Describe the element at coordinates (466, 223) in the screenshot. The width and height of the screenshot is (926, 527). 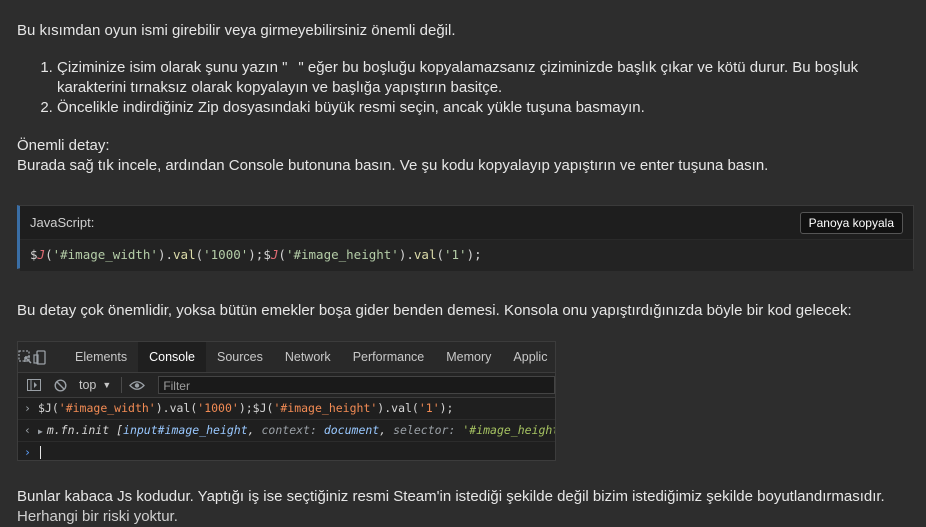
I see `code-header: JavaScript: Panoya kopyala` at that location.